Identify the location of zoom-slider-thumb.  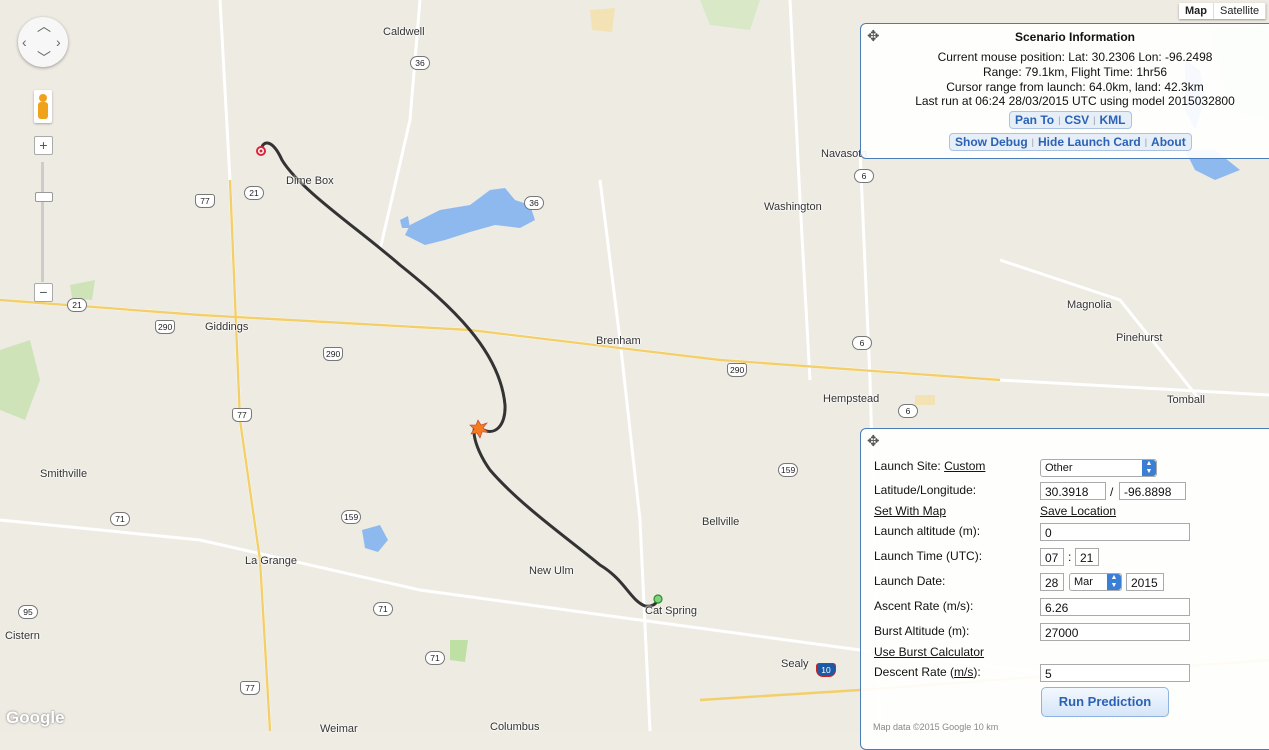
(44, 197).